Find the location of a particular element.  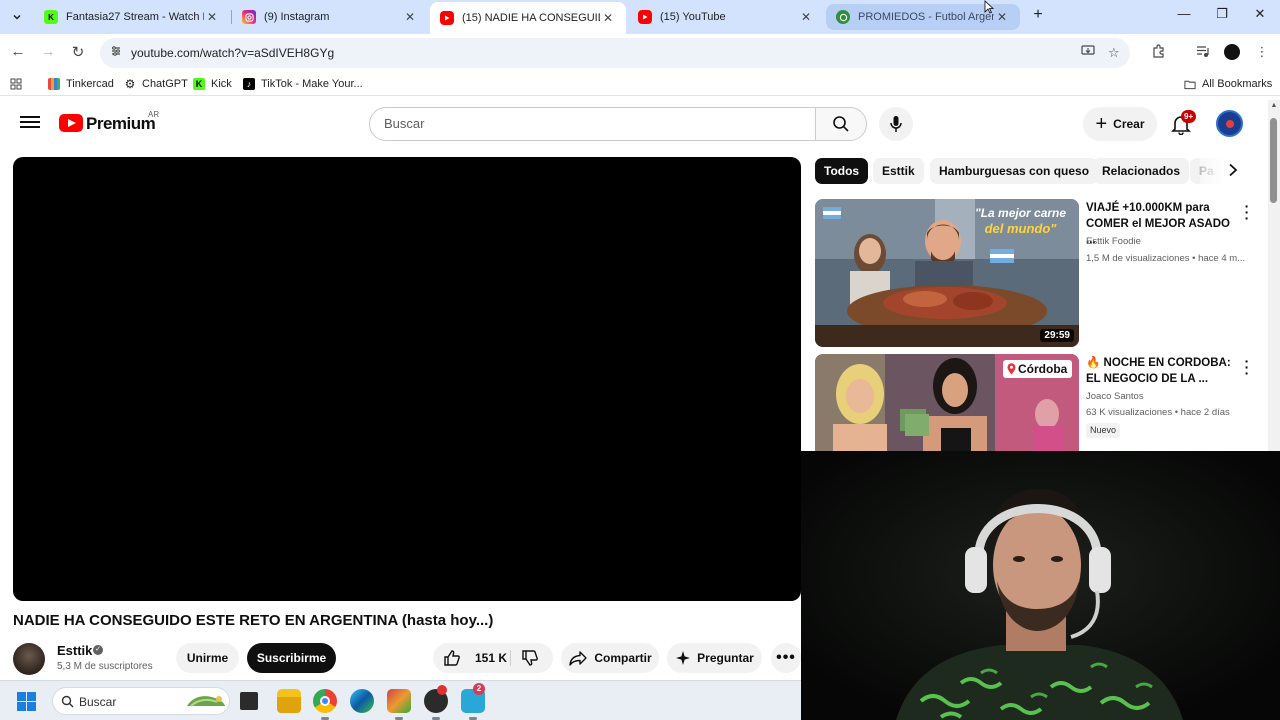

like-button: 151 K is located at coordinates (475, 658).